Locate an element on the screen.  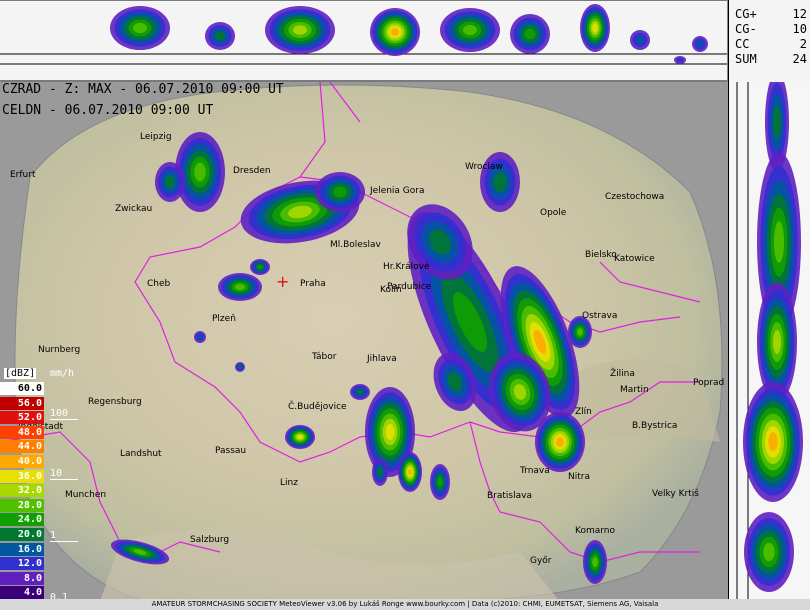
lightning-counts: CG+ 12 CG- 10 CC 2 SUM 24 is located at coordinates (769, 41).